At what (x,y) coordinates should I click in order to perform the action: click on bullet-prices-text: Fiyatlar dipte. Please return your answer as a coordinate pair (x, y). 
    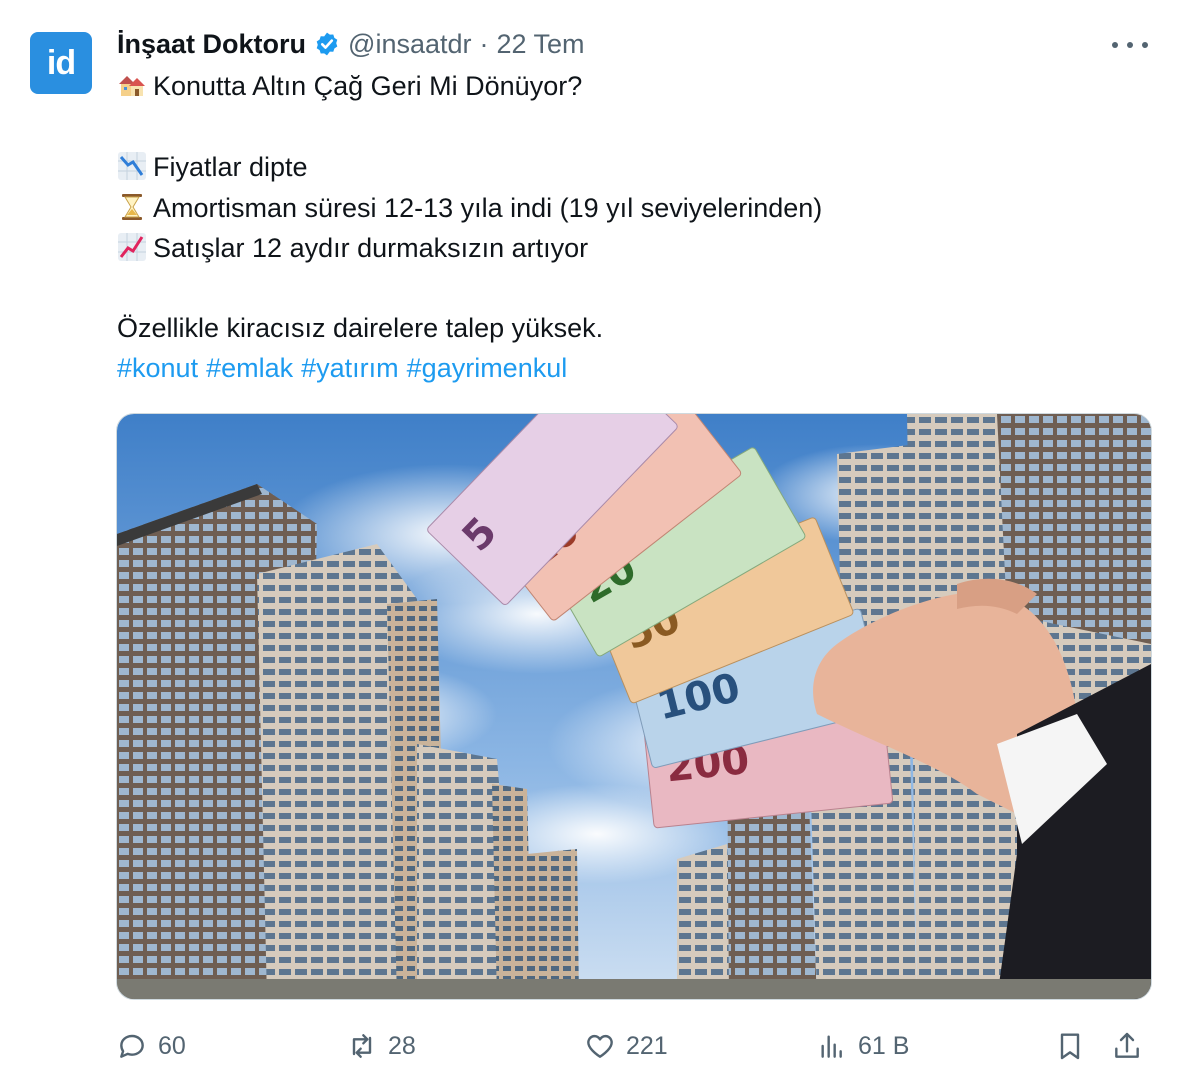
    Looking at the image, I should click on (230, 167).